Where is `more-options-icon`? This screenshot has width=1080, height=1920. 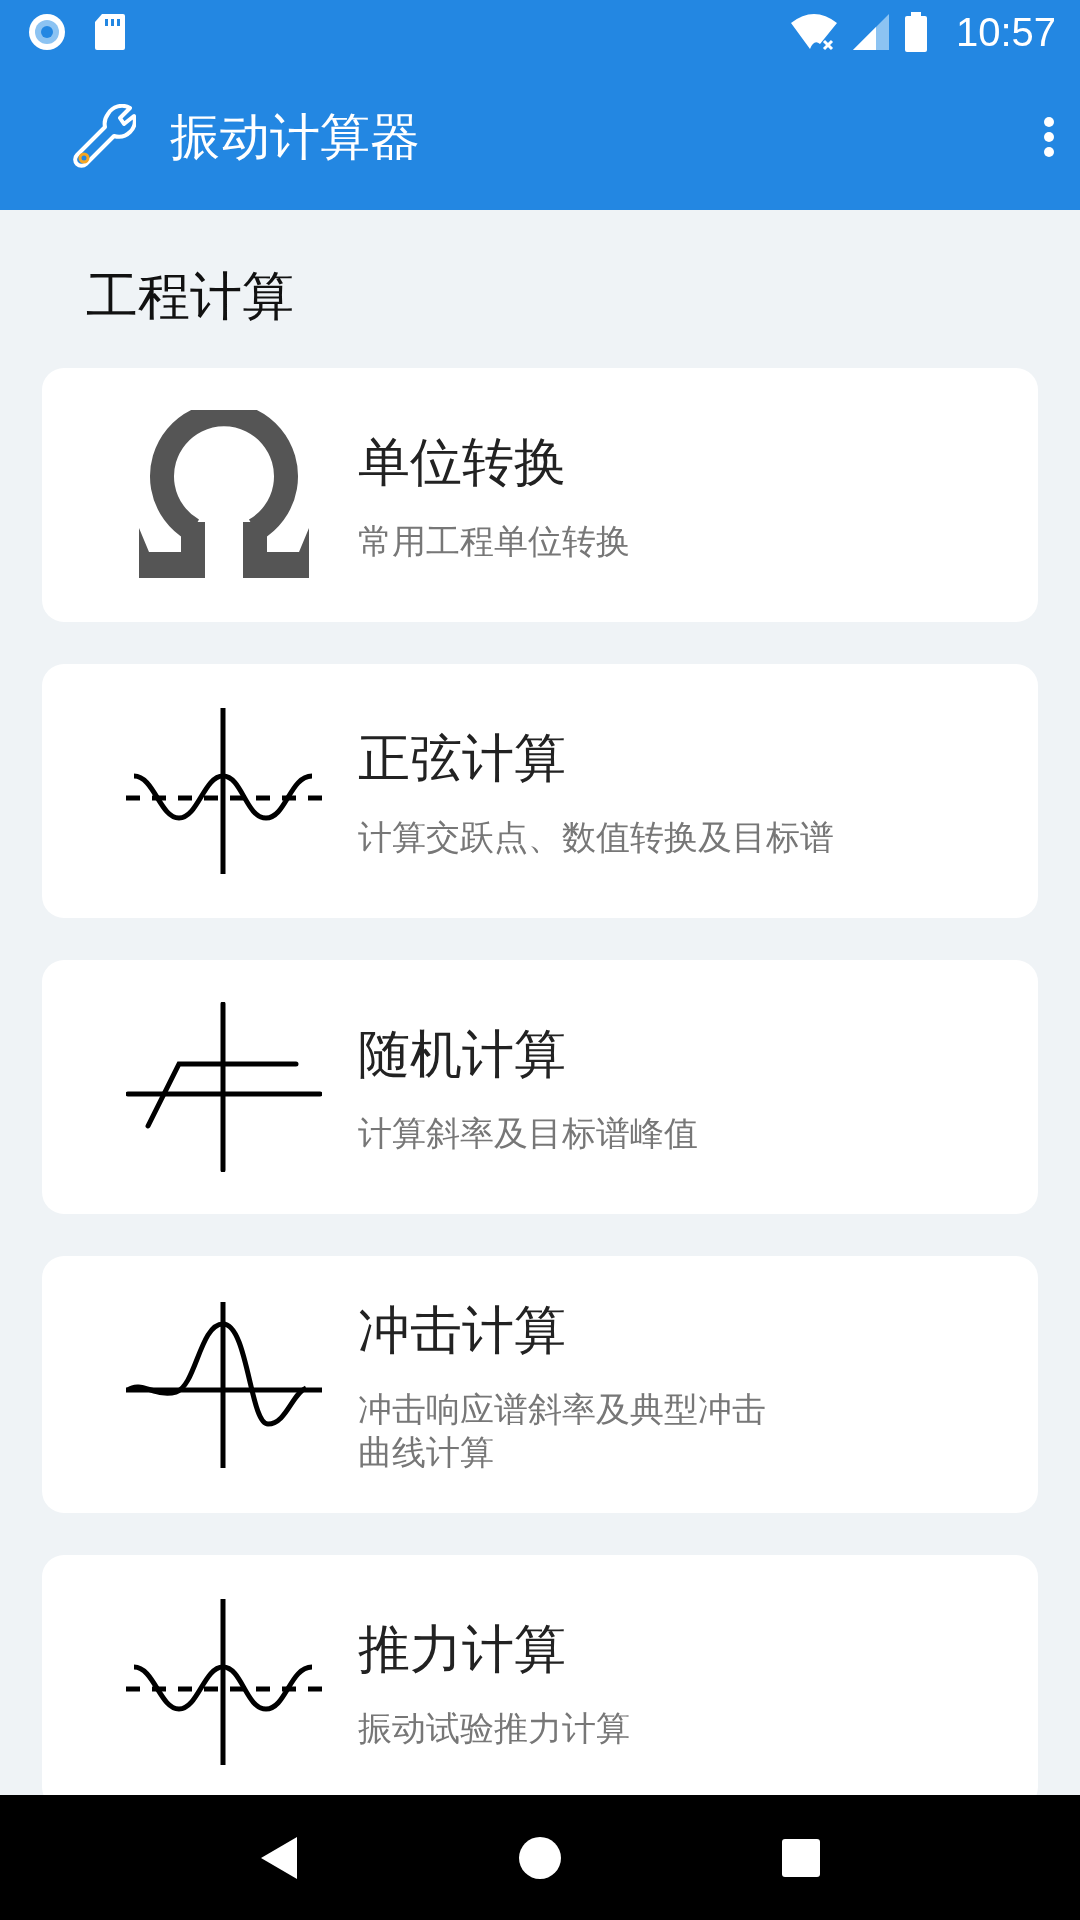
more-options-icon is located at coordinates (1049, 137).